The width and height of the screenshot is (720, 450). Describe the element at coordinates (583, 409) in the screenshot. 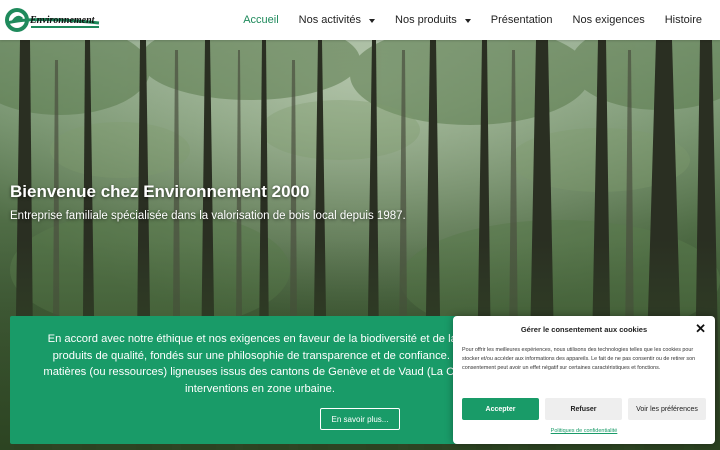

I see `refuse-button: Refuser` at that location.